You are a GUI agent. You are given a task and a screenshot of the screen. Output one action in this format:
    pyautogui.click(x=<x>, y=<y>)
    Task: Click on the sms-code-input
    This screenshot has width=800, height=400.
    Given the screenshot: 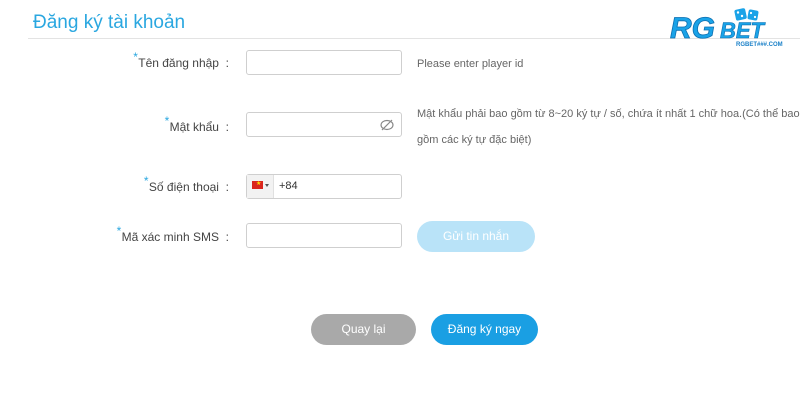 What is the action you would take?
    pyautogui.click(x=324, y=235)
    